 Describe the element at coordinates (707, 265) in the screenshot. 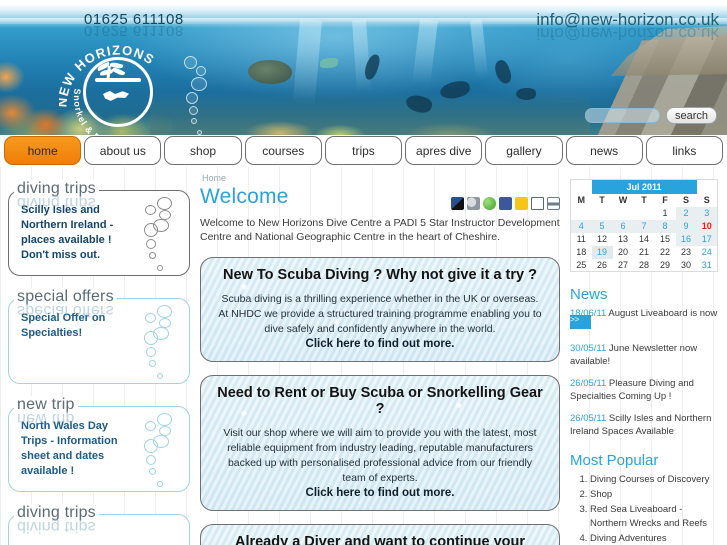

I see `calendar-day-cell: 31` at that location.